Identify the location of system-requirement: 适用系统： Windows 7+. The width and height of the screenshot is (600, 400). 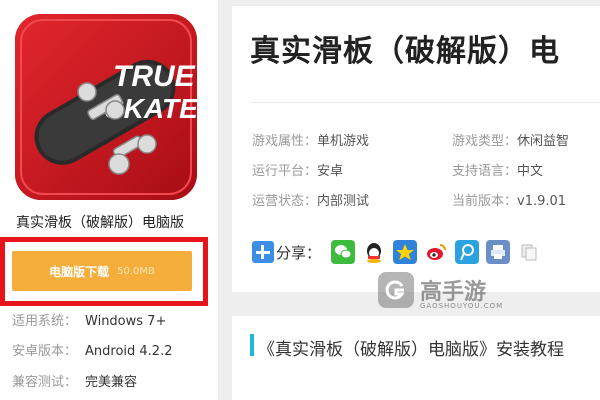
(89, 319).